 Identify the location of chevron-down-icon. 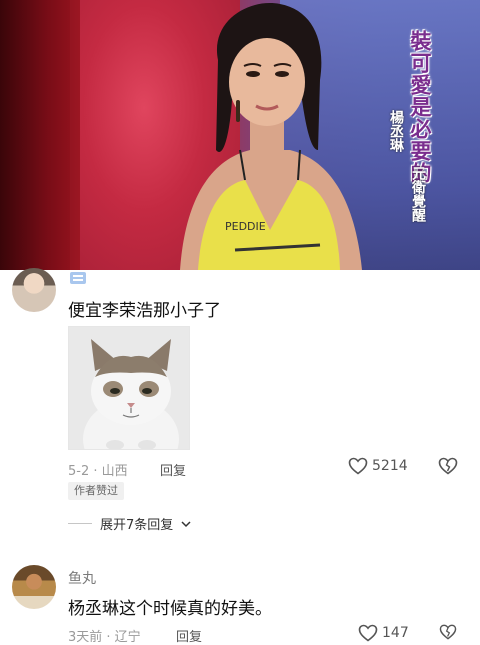
(186, 523).